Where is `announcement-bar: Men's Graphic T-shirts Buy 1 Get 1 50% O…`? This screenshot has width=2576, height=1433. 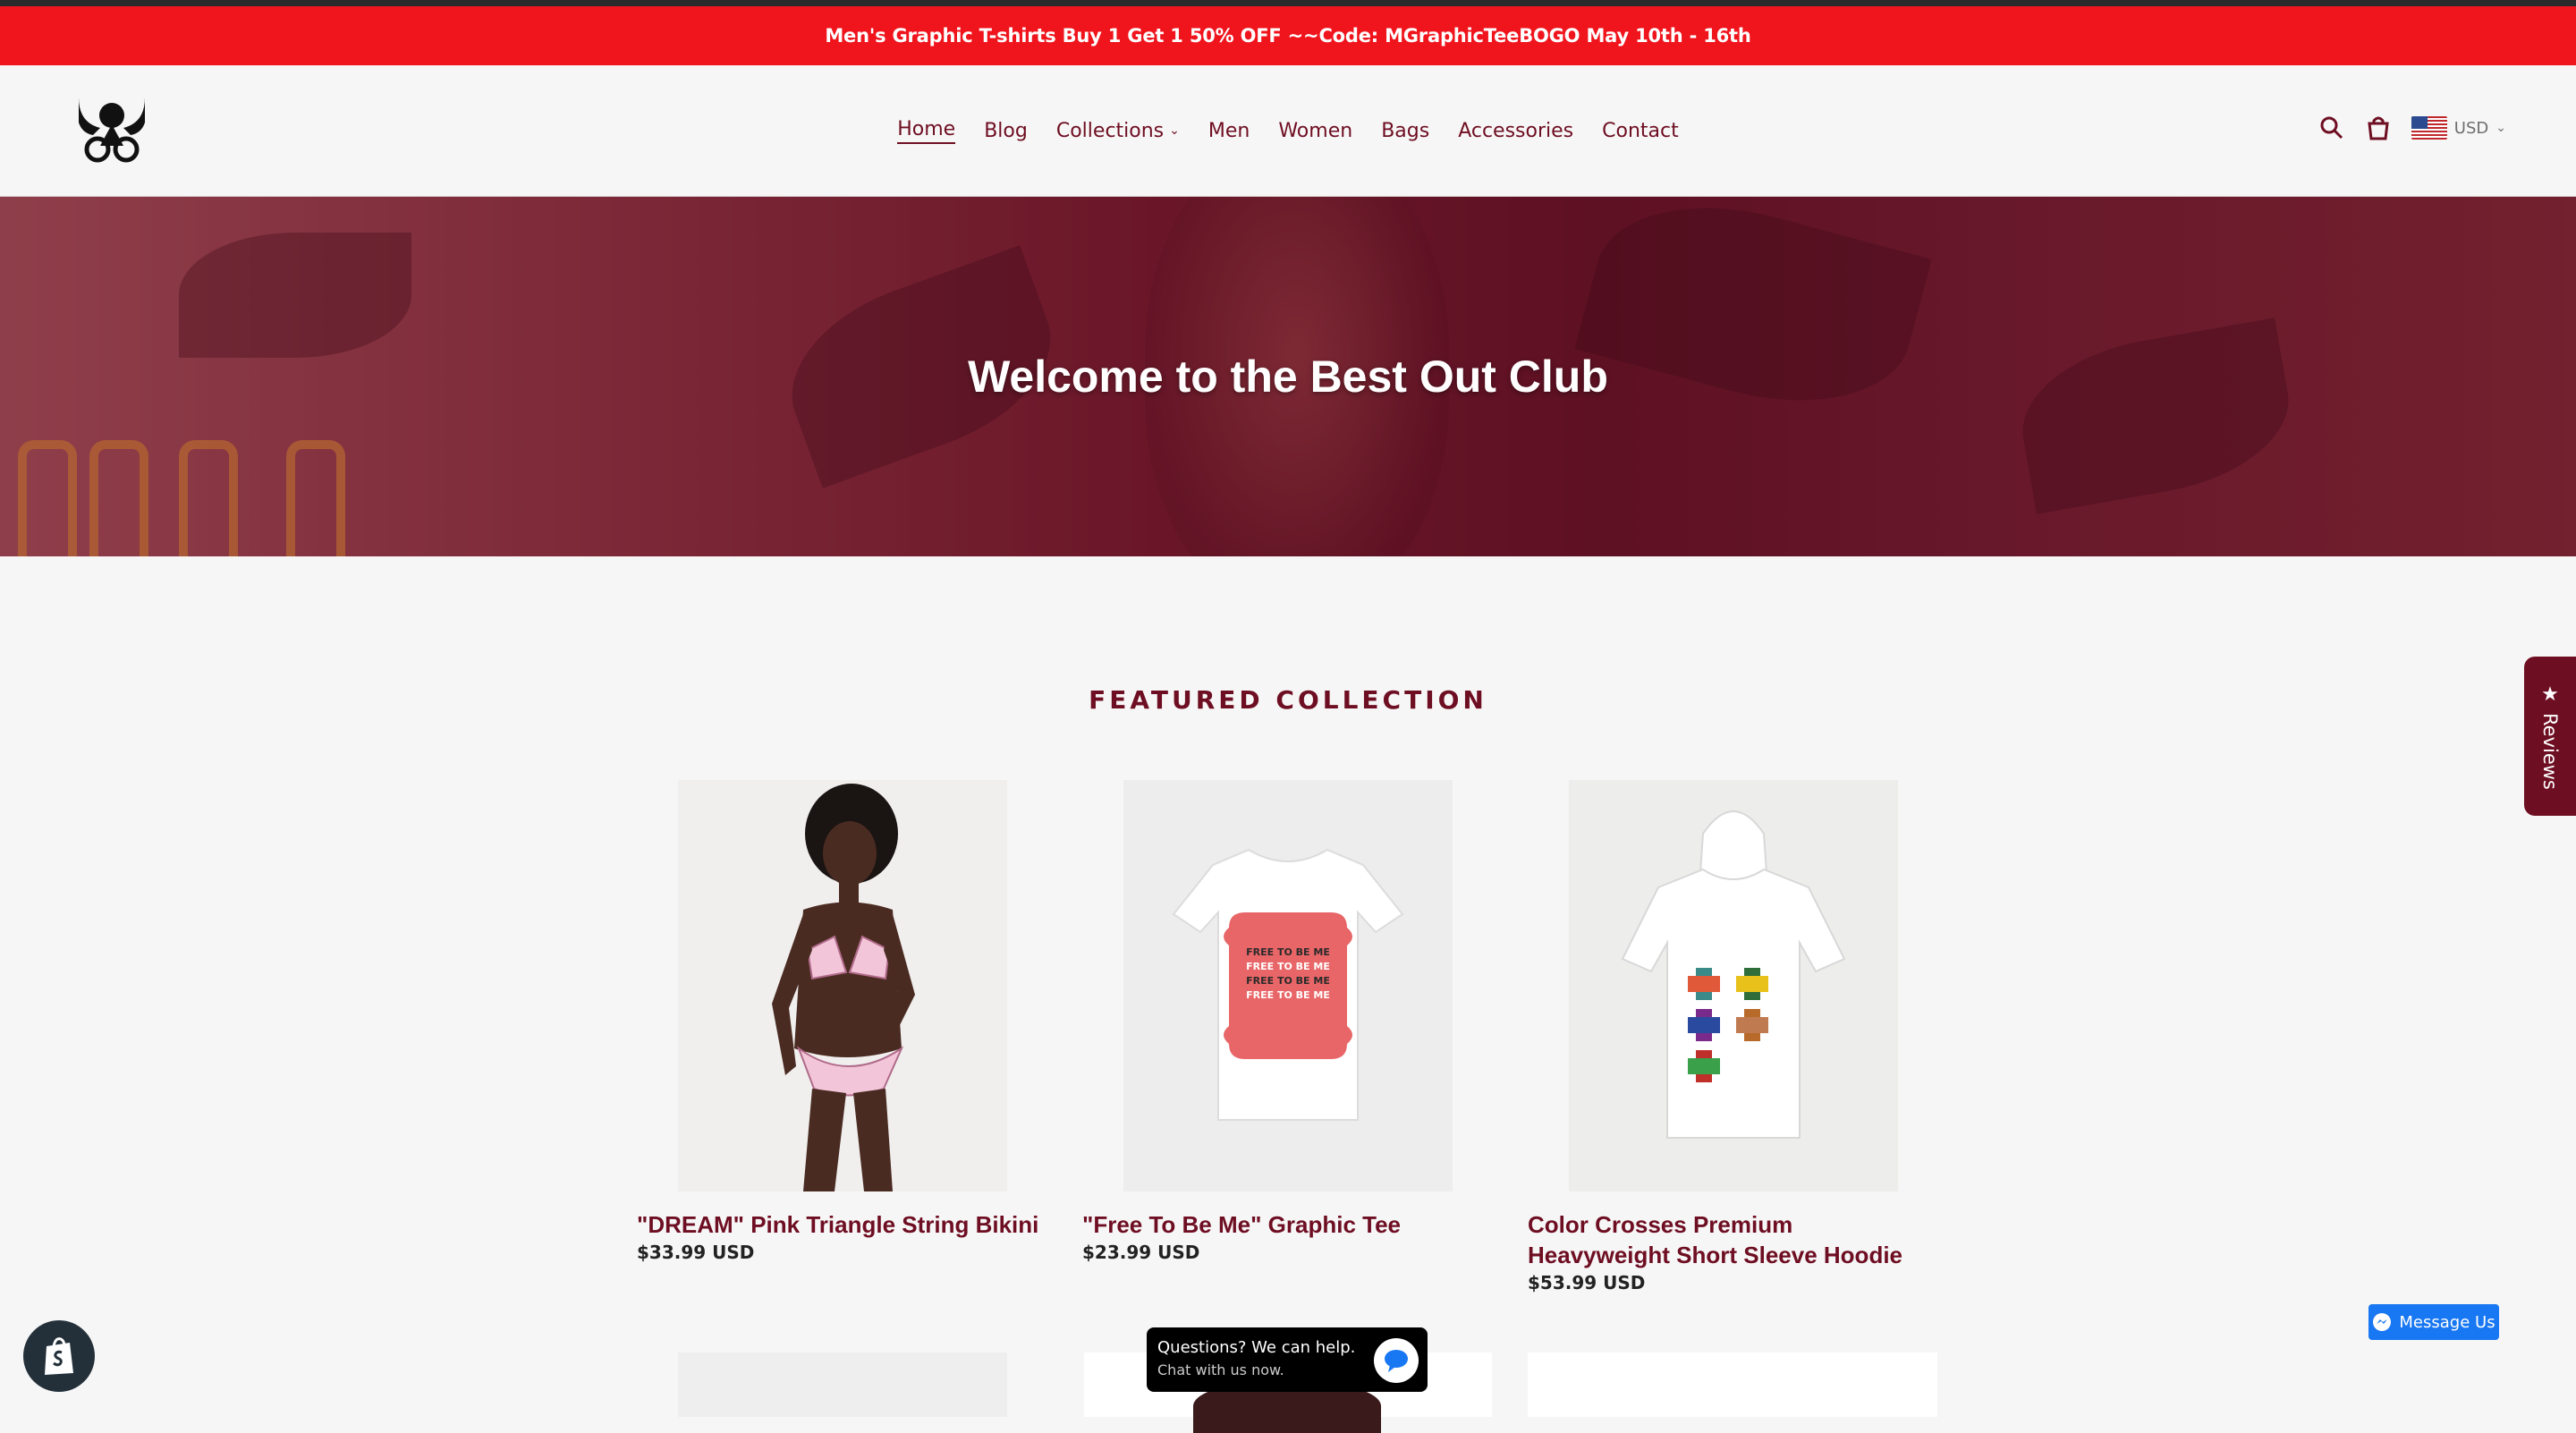 announcement-bar: Men's Graphic T-shirts Buy 1 Get 1 50% O… is located at coordinates (1288, 35).